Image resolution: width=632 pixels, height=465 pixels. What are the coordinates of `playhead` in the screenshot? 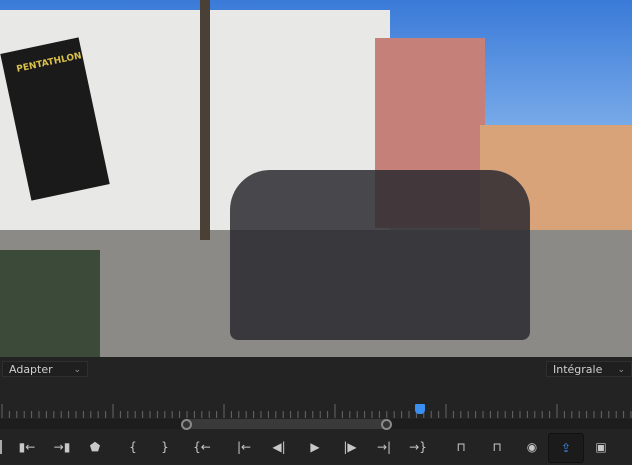 It's located at (420, 409).